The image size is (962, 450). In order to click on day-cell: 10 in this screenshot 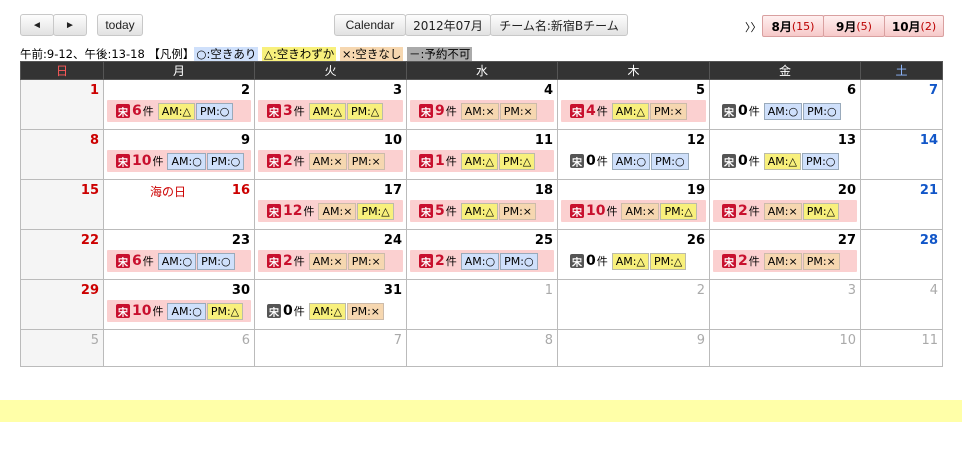, I will do `click(785, 348)`.